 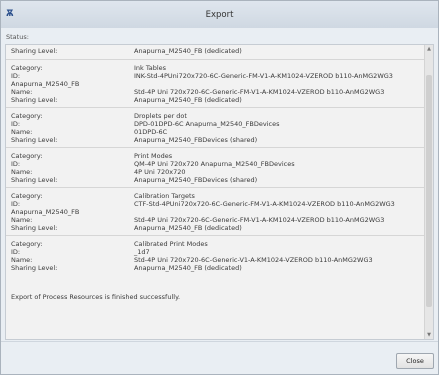 I want to click on log-value: Print Modes, so click(x=153, y=156).